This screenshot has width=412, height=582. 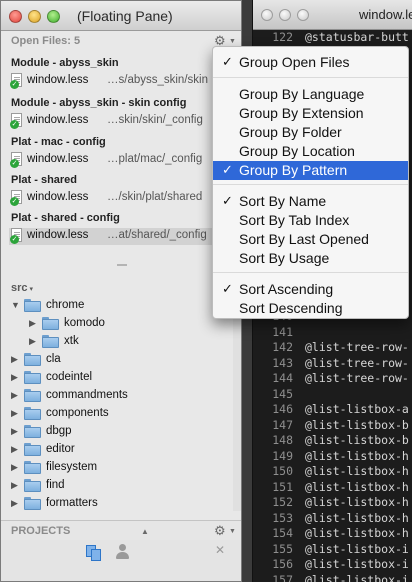 I want to click on pane-titlebar: (Floating Pane), so click(x=121, y=16).